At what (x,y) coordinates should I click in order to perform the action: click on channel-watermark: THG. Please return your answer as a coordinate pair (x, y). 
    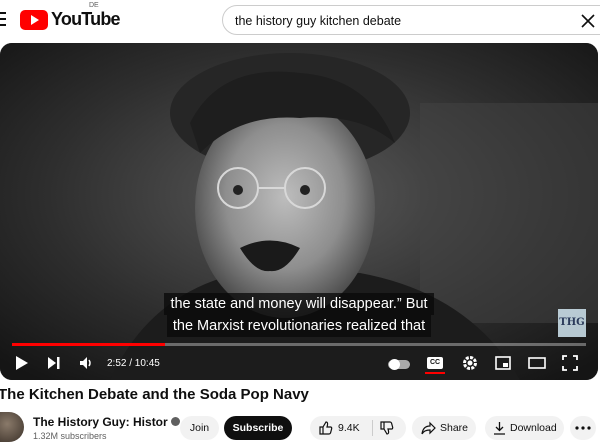
    Looking at the image, I should click on (572, 323).